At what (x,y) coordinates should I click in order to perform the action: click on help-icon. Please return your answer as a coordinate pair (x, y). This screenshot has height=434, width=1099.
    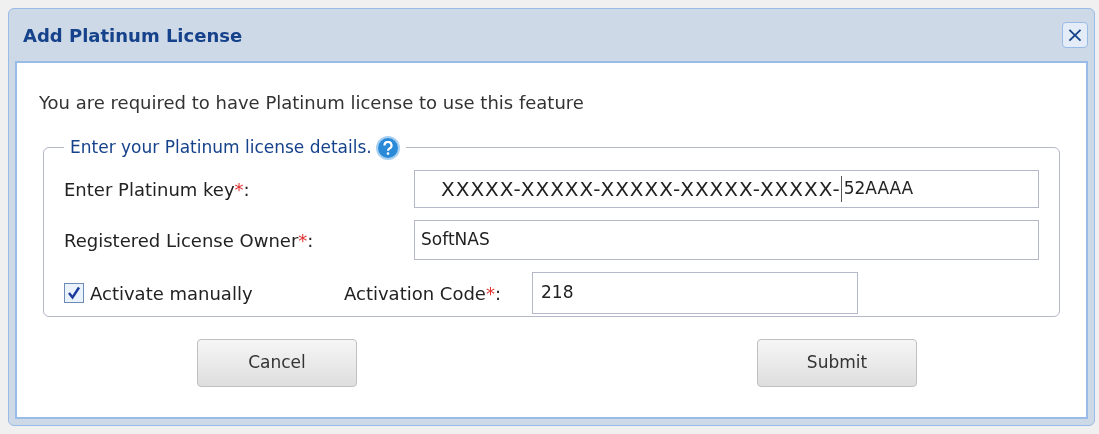
    Looking at the image, I should click on (387, 147).